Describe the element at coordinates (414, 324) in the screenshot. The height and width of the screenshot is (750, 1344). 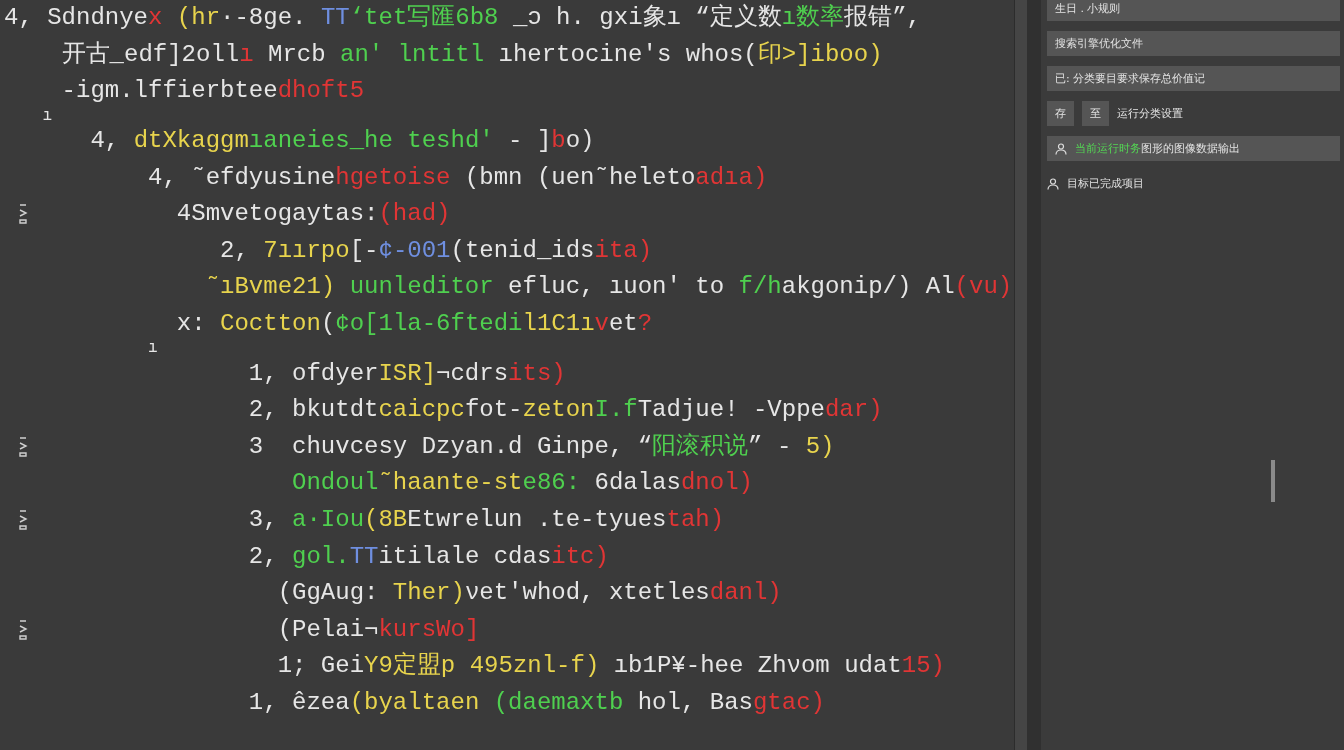
I see `code-line: x: Coctton(¢o[1la-6ftedil1C1ıvet?` at that location.